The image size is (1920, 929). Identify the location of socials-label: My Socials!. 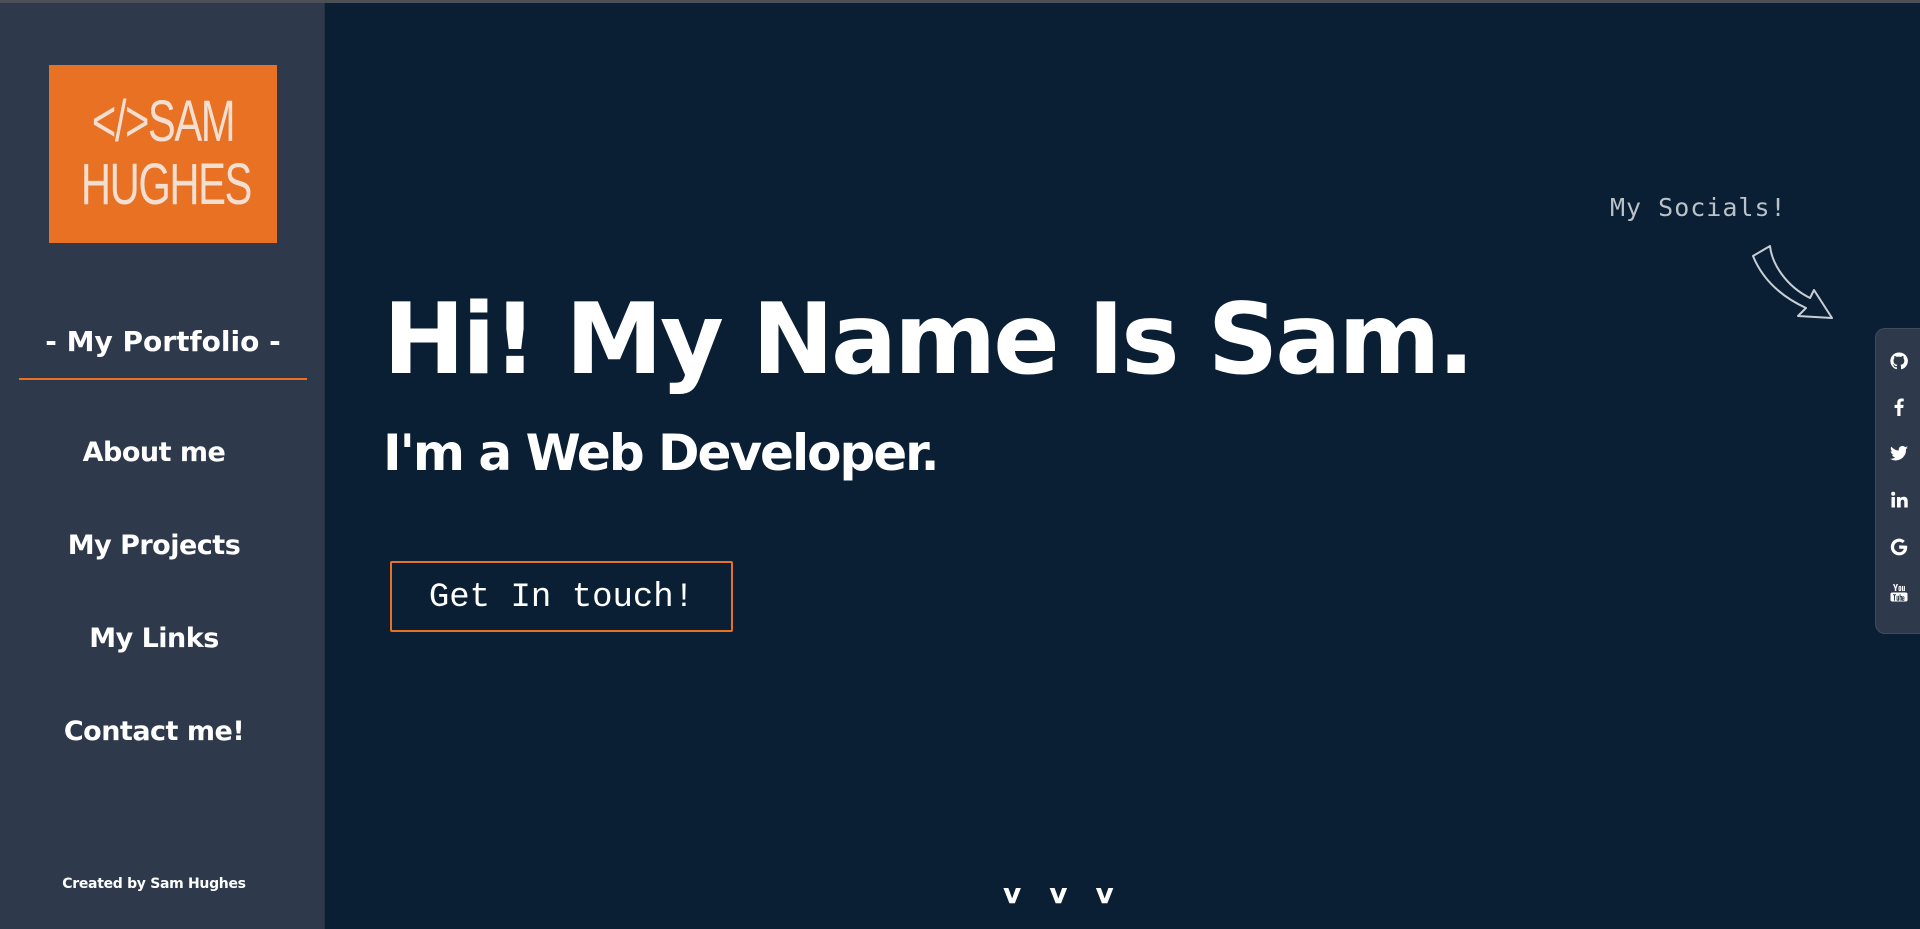
(1698, 207).